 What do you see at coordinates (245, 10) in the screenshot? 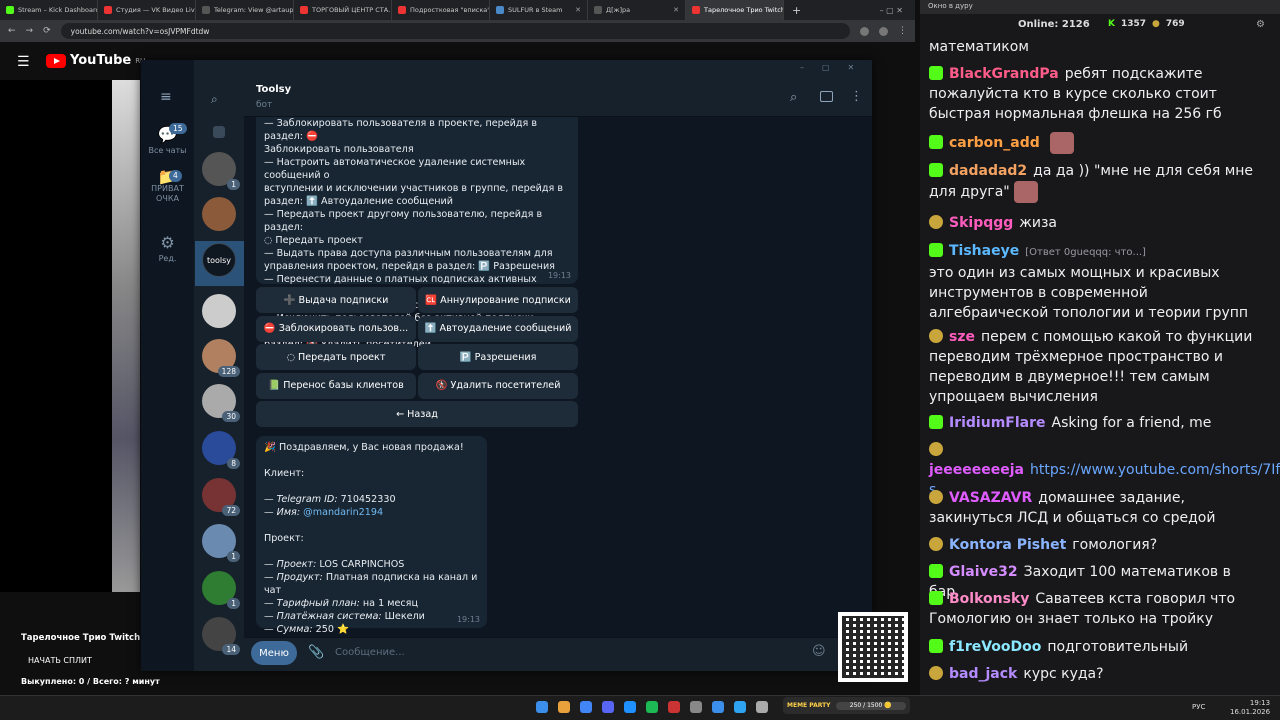
I see `browser-tab: Telegram: View @artaup✕` at bounding box center [245, 10].